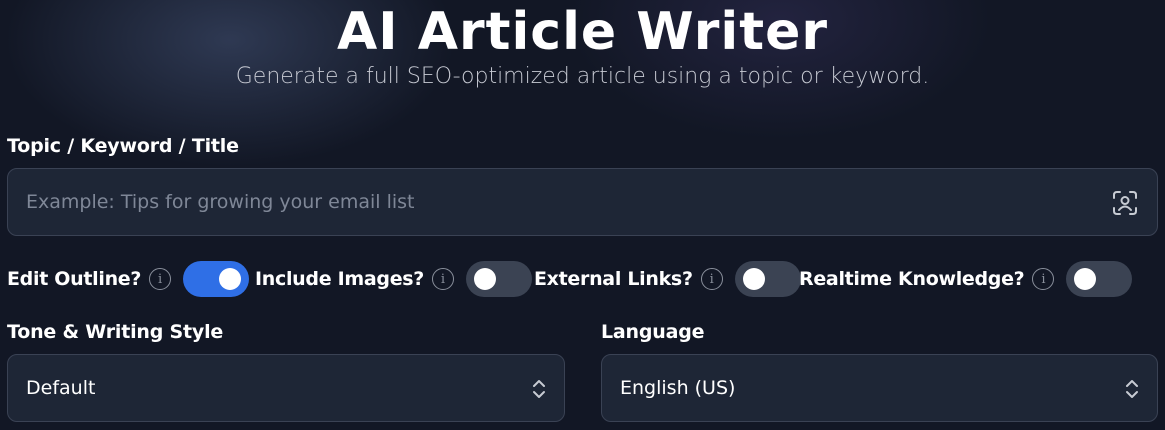  What do you see at coordinates (1125, 203) in the screenshot?
I see `voice-recognition-icon` at bounding box center [1125, 203].